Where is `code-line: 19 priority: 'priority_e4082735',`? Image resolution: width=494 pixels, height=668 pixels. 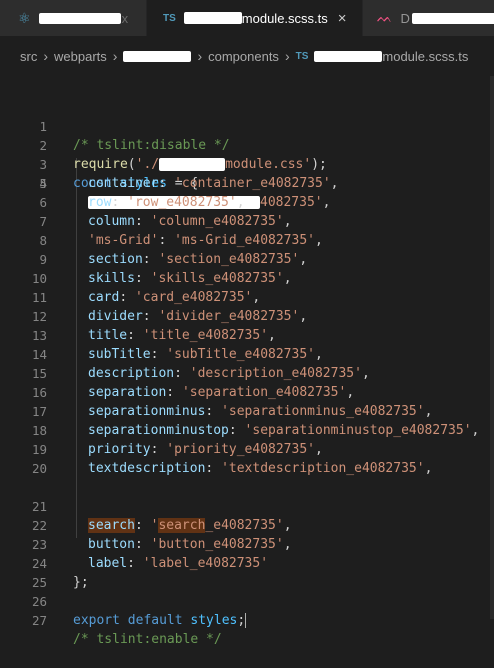 code-line: 19 priority: 'priority_e4082735', is located at coordinates (247, 449).